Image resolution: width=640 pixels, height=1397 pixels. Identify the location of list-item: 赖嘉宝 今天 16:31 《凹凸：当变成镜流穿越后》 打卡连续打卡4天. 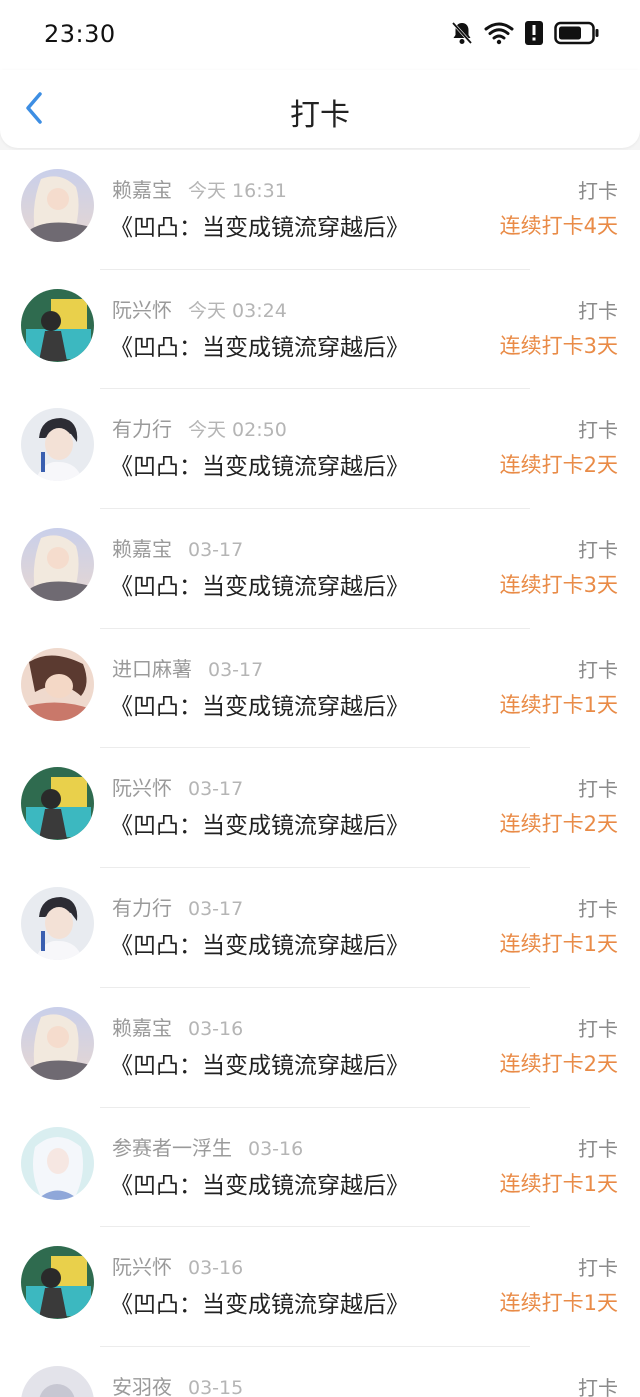
(320, 210).